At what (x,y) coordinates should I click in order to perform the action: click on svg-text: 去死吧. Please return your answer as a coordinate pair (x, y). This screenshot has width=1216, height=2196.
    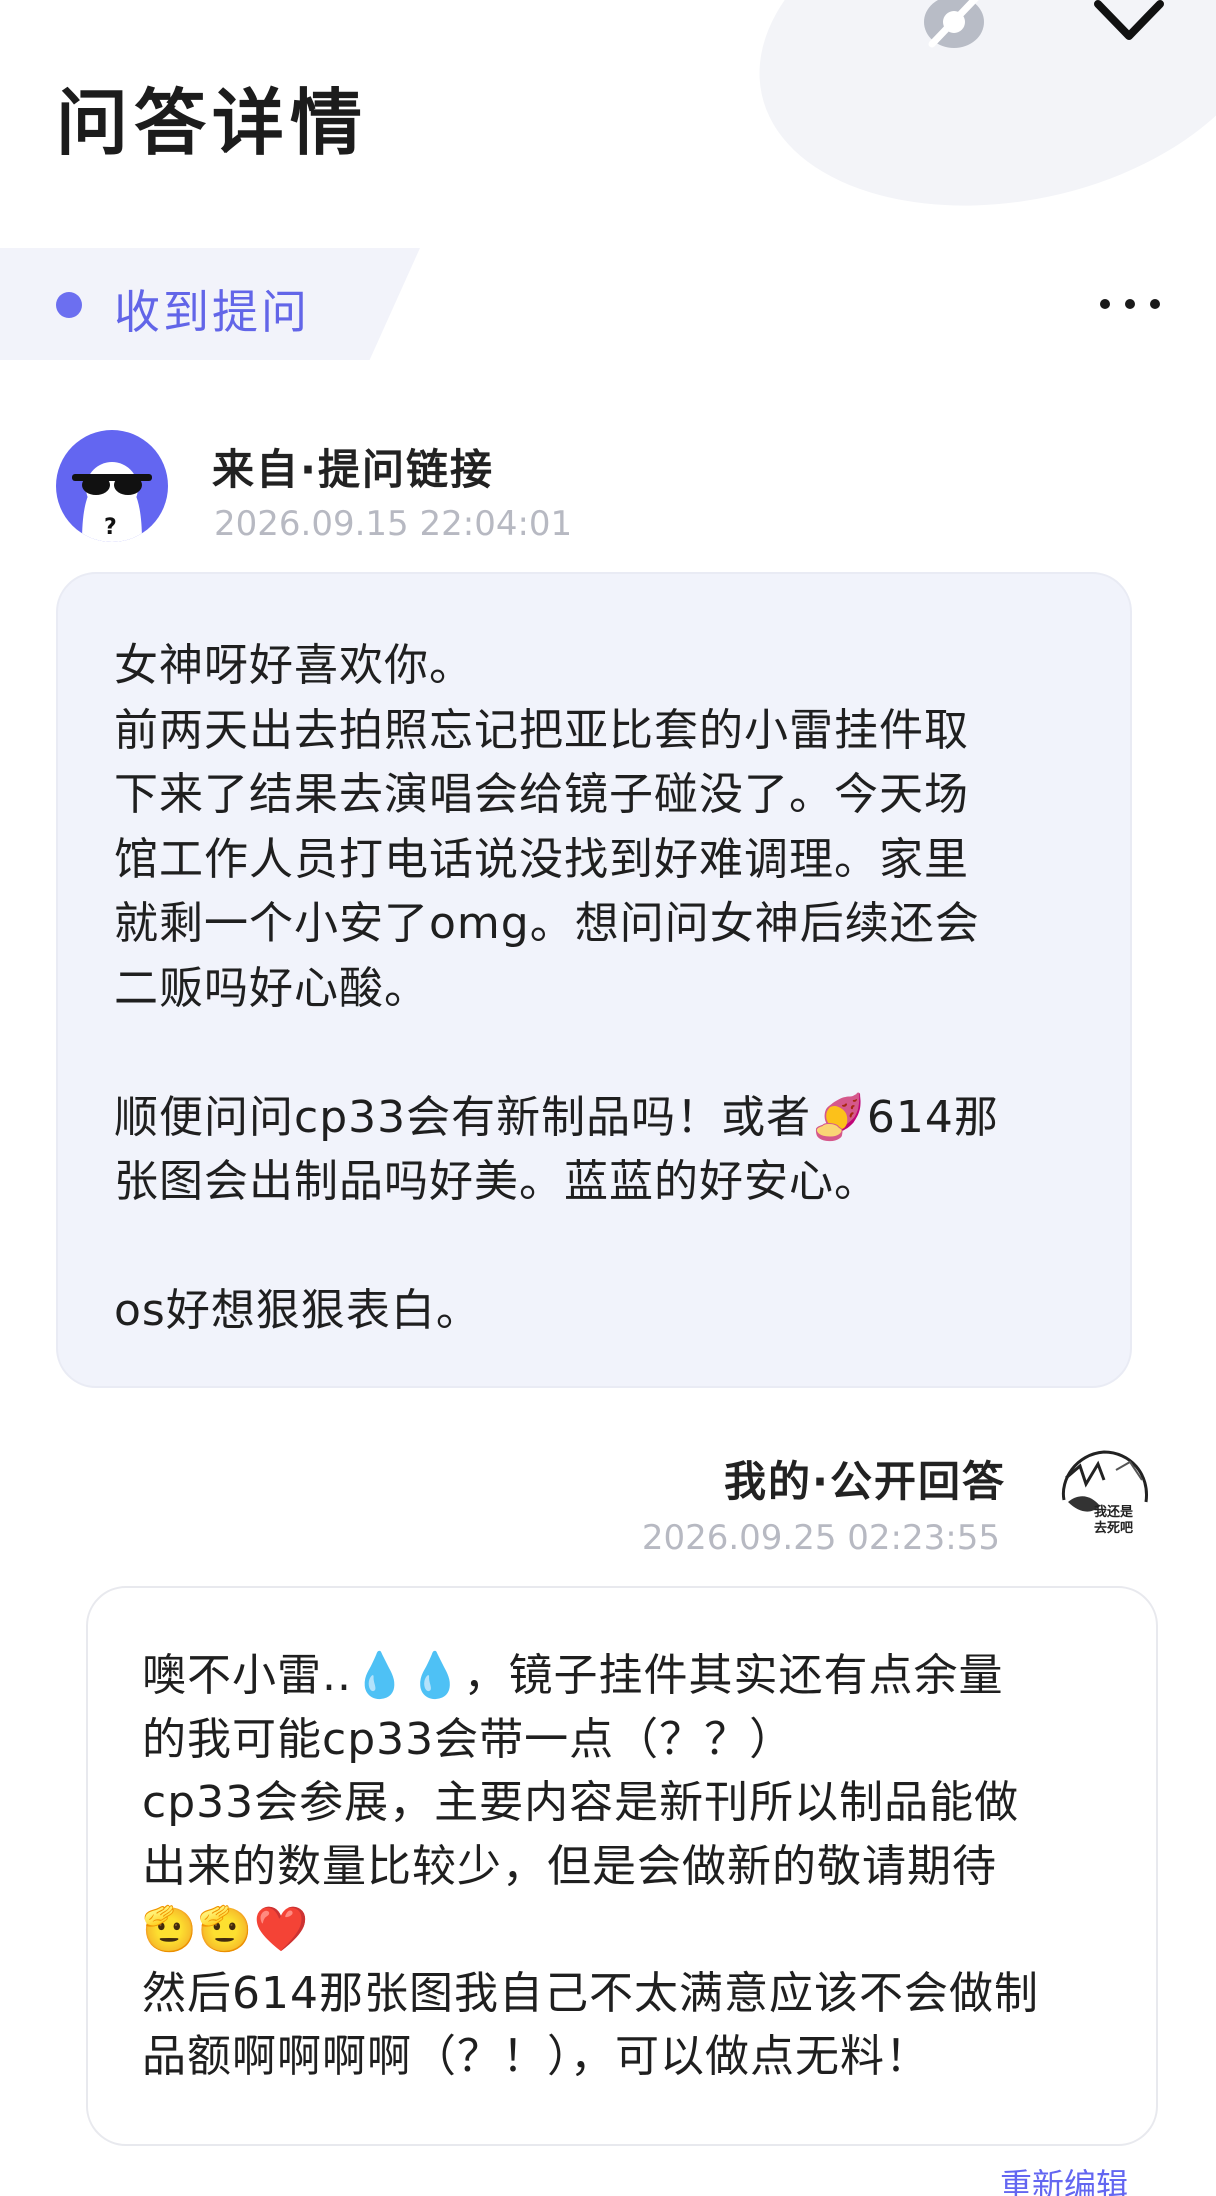
    Looking at the image, I should click on (1113, 1528).